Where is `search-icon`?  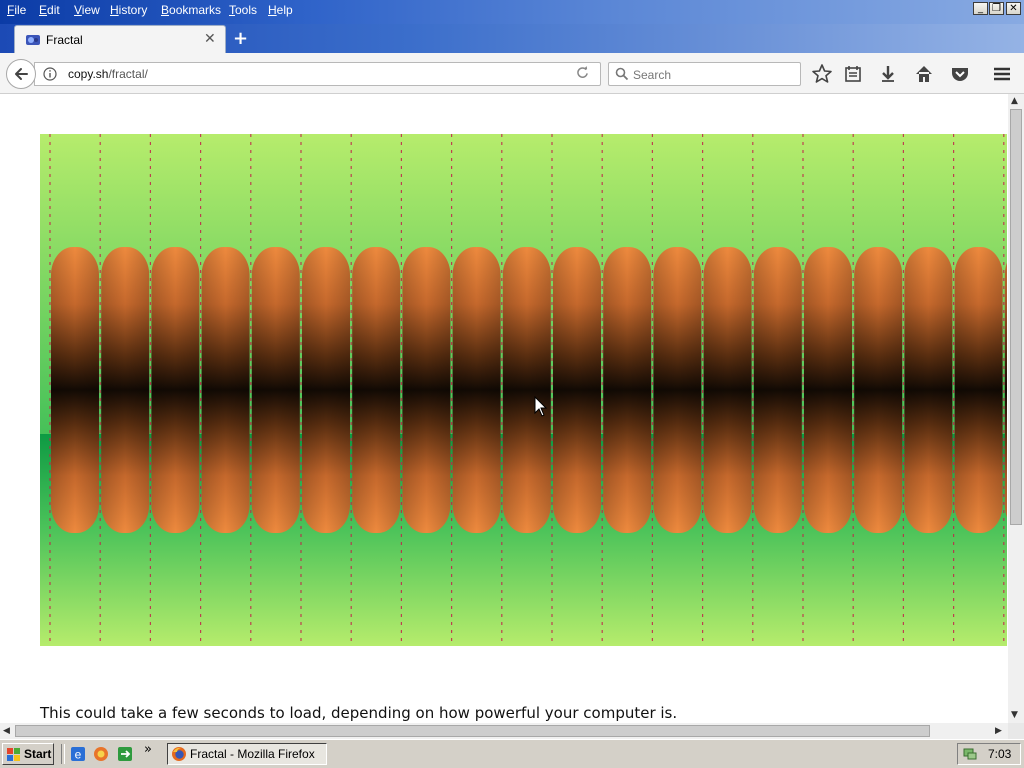
search-icon is located at coordinates (622, 74).